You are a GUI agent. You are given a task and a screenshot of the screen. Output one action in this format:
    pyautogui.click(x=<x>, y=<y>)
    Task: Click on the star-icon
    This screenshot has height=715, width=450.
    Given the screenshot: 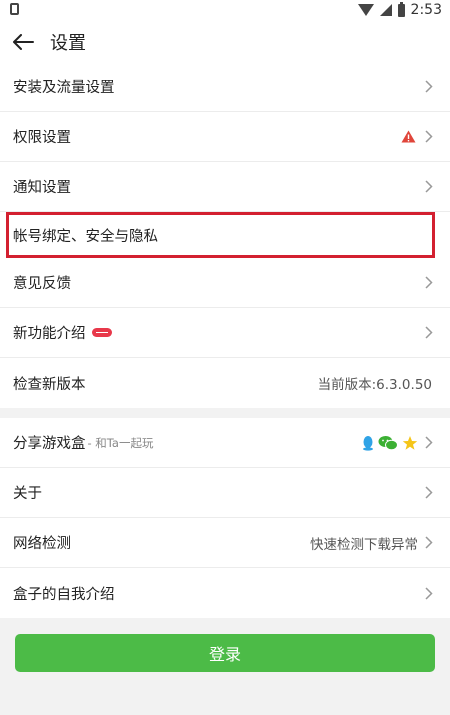 What is the action you would take?
    pyautogui.click(x=410, y=442)
    